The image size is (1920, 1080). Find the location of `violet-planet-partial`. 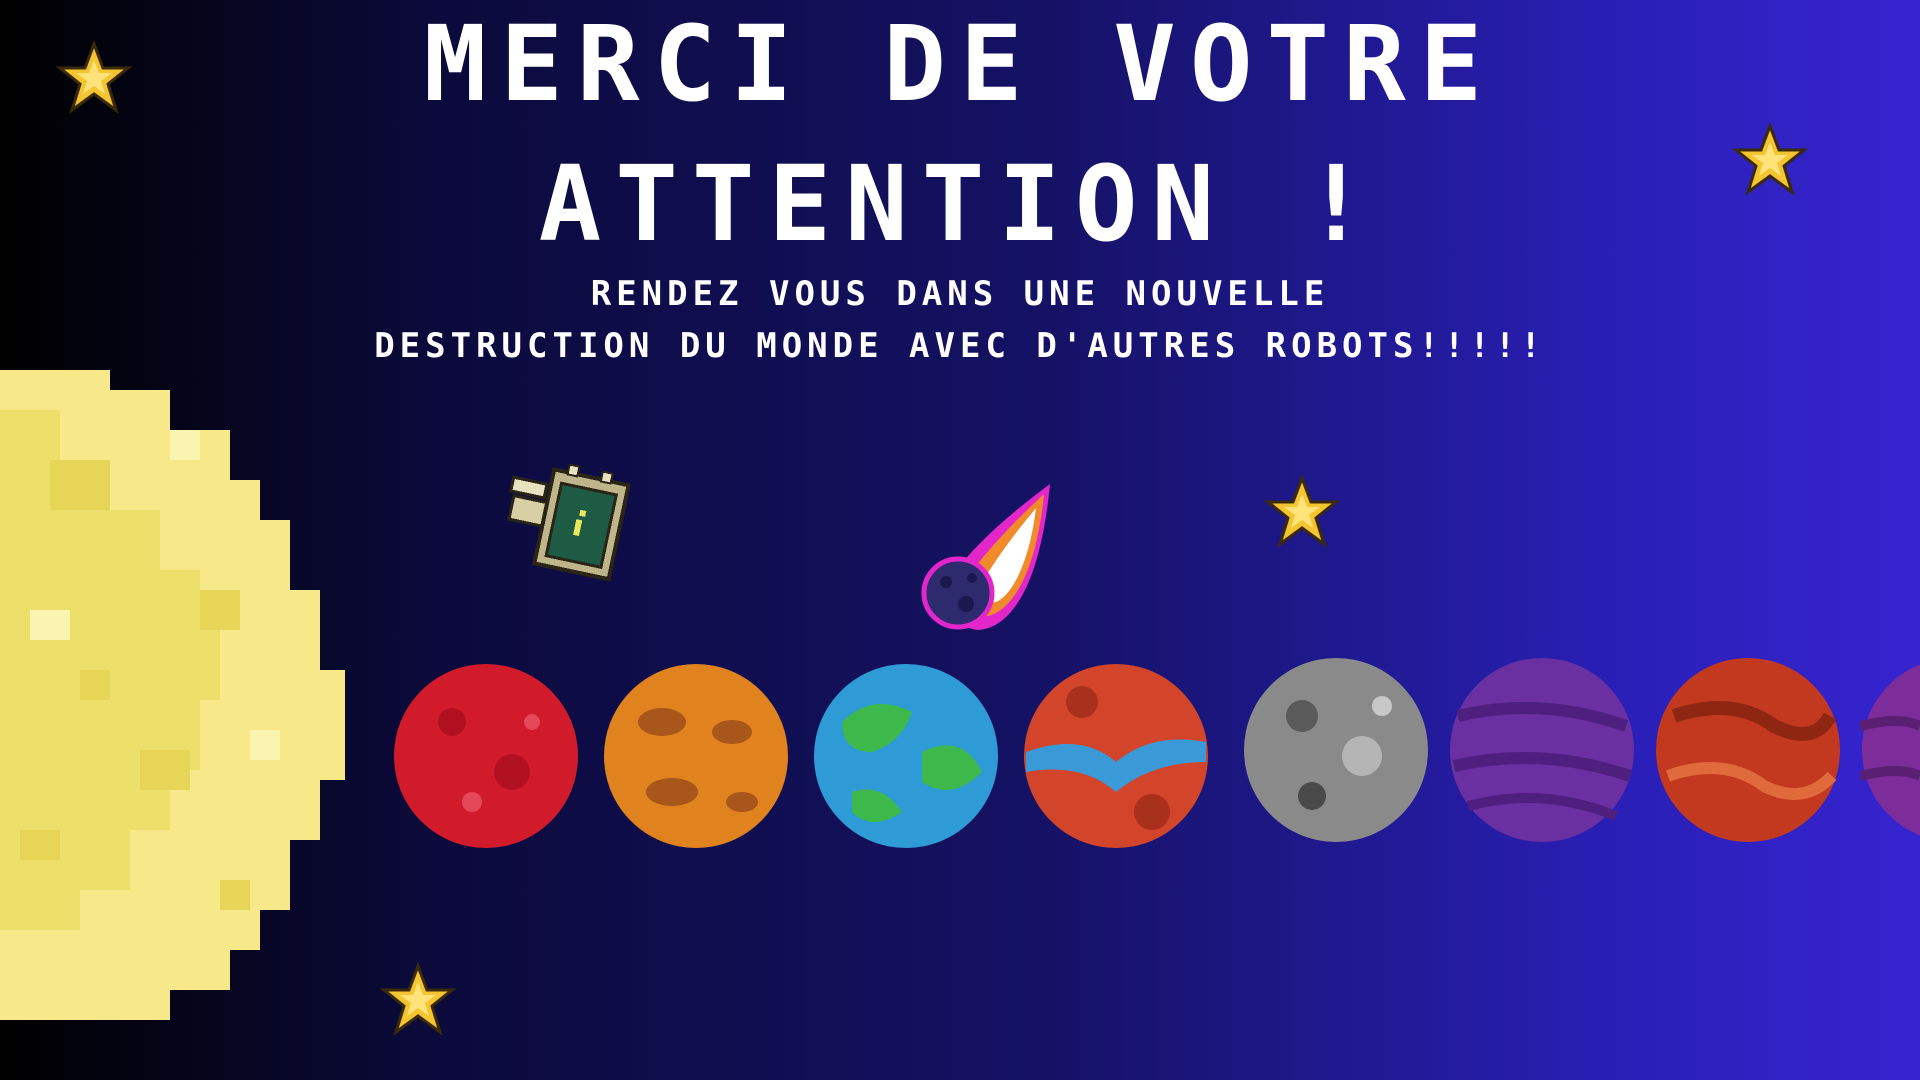

violet-planet-partial is located at coordinates (1890, 750).